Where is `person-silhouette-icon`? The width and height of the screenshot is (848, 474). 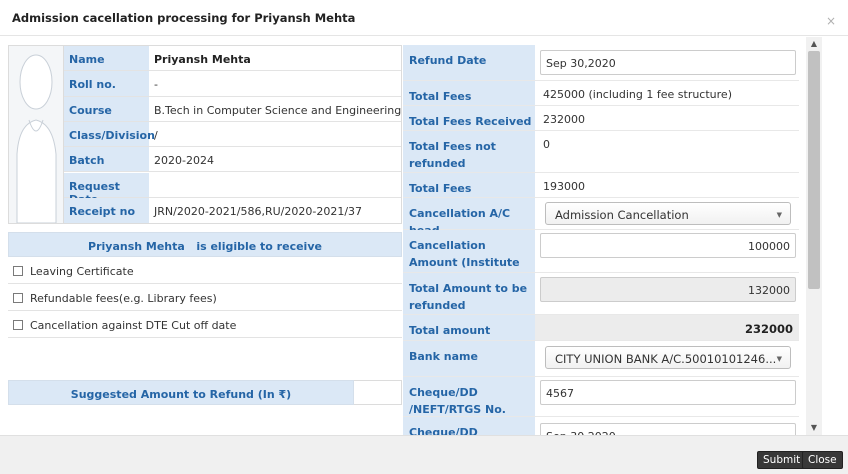
person-silhouette-icon is located at coordinates (36, 139).